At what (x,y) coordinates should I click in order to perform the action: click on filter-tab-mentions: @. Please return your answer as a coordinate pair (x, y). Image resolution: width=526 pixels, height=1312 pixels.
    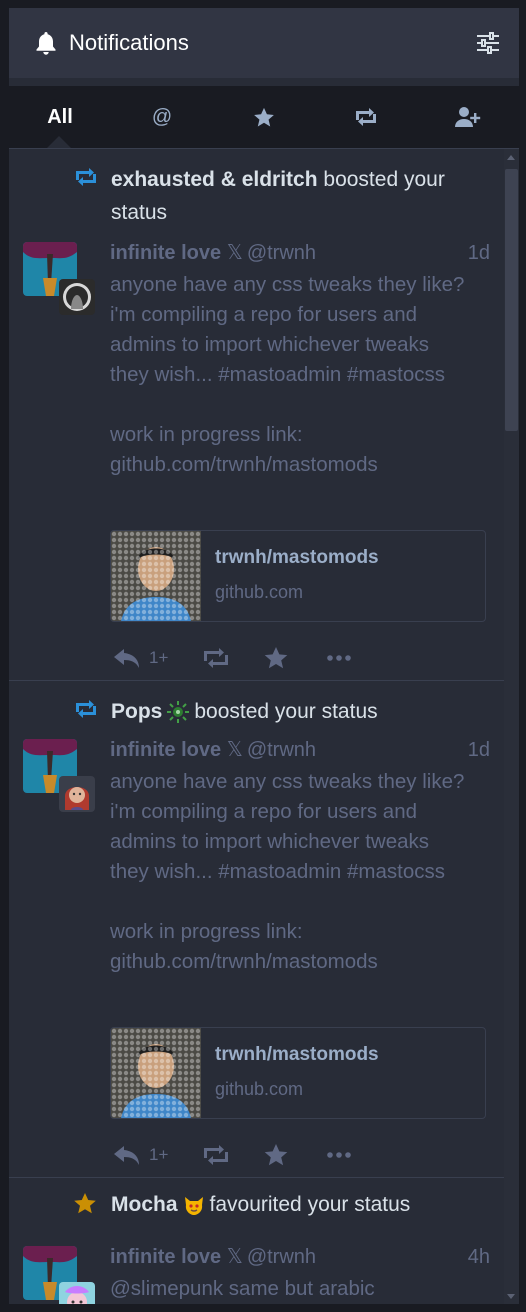
    Looking at the image, I should click on (162, 117).